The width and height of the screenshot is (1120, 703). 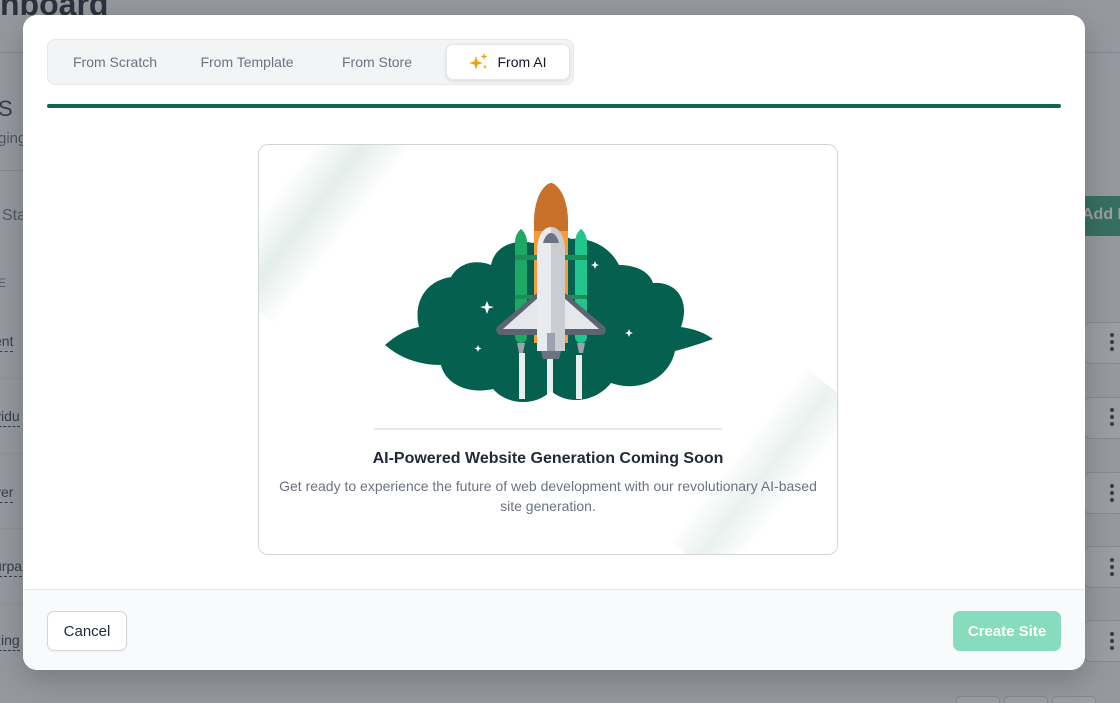 I want to click on sparkle-icon, so click(x=479, y=62).